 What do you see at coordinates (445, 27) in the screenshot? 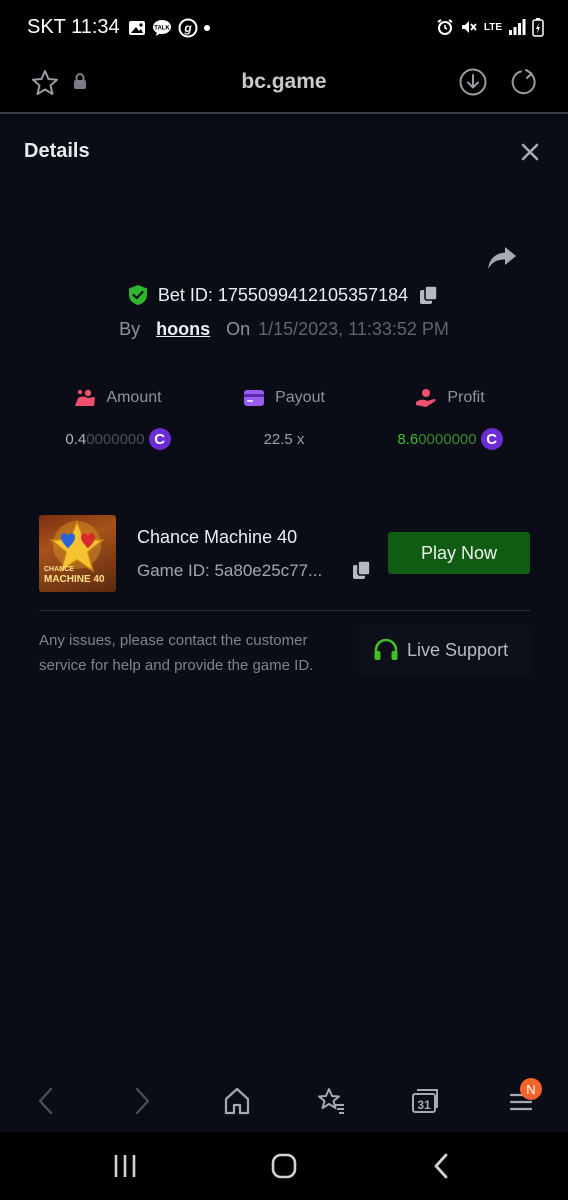
I see `alarm-icon` at bounding box center [445, 27].